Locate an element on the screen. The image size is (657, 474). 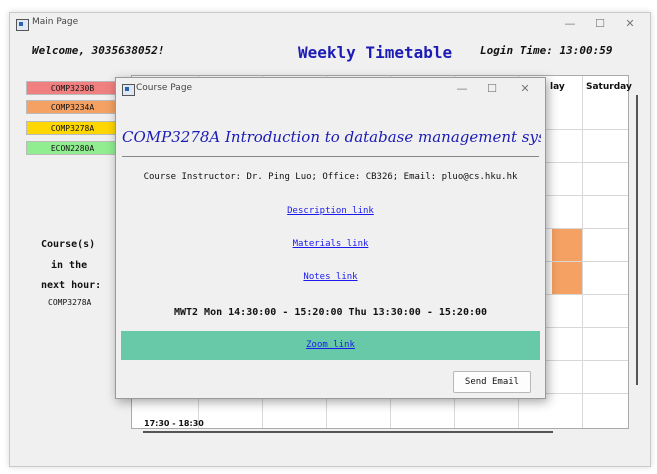
login-time: Login Time: 13:00:59 is located at coordinates (546, 50).